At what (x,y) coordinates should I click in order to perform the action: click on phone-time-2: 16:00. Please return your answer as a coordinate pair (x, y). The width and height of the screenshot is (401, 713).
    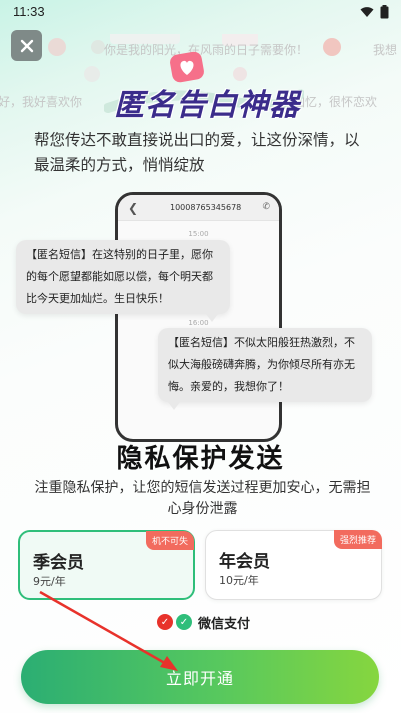
    Looking at the image, I should click on (198, 323).